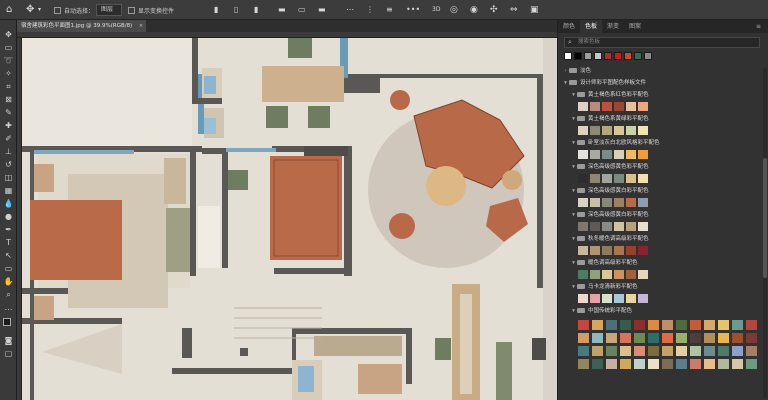 Image resolution: width=768 pixels, height=400 pixels. I want to click on align-bottom-icon: ▬, so click(322, 10).